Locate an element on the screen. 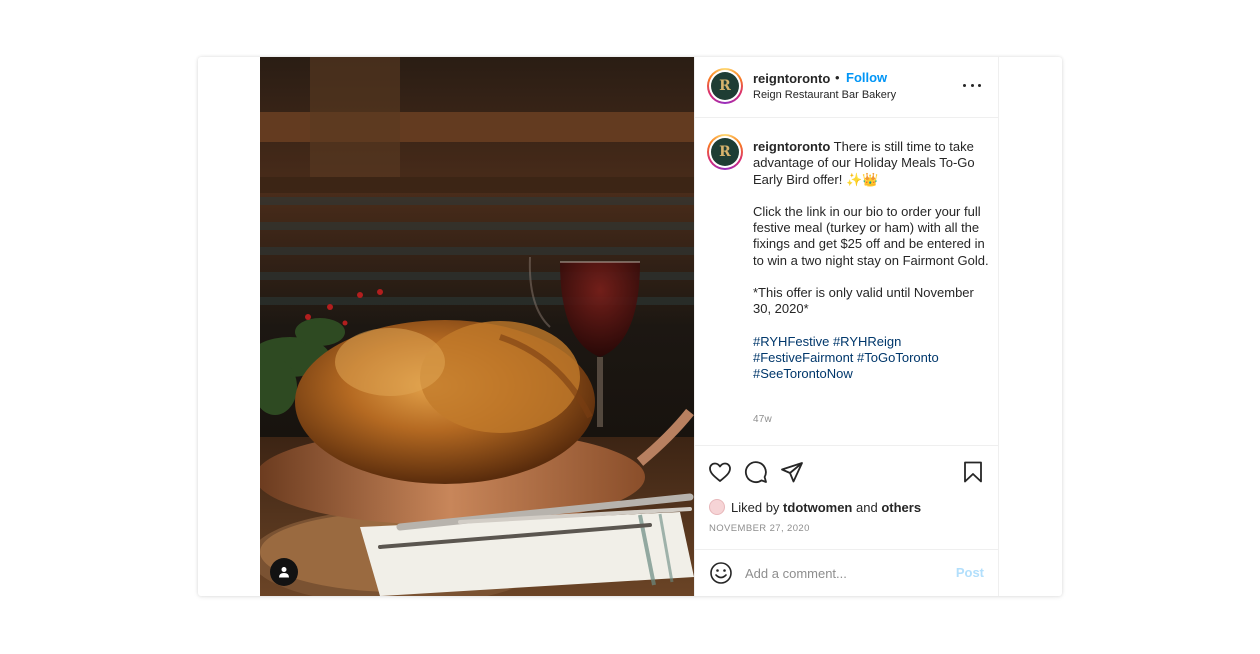 This screenshot has height=654, width=1260. location-link: Reign Restaurant Bar Bakery is located at coordinates (824, 95).